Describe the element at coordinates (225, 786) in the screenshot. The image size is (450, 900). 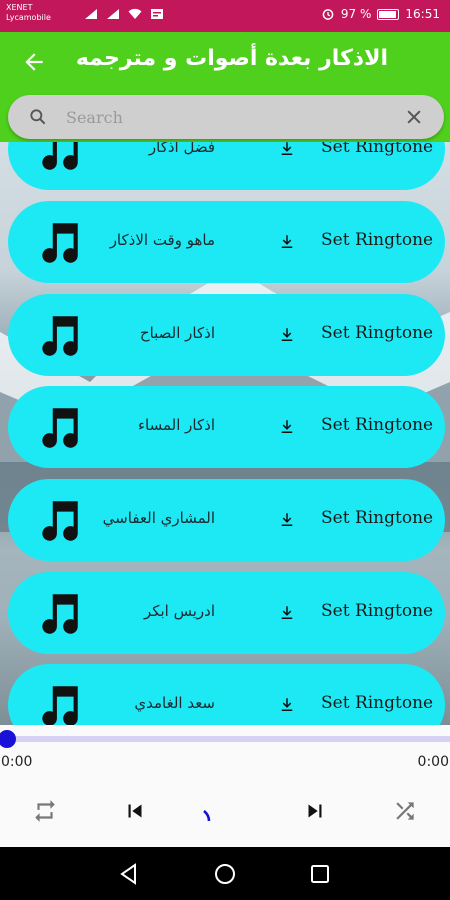
I see `audio-player: 0:00 0:00` at that location.